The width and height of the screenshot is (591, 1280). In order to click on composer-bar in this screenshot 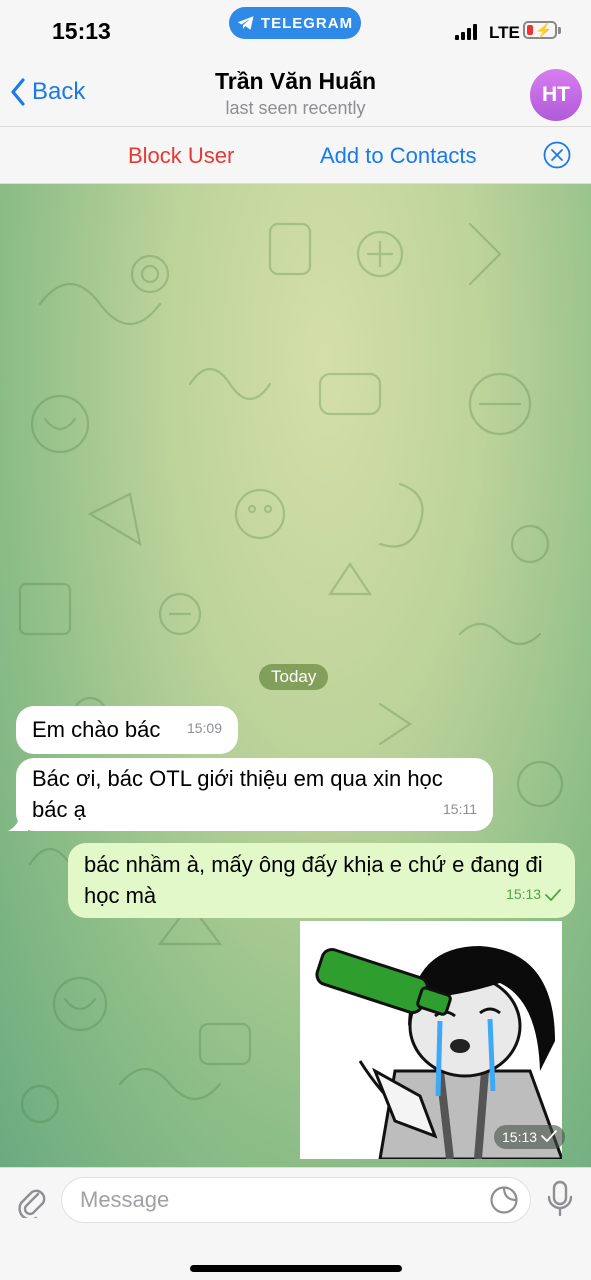, I will do `click(295, 1223)`.